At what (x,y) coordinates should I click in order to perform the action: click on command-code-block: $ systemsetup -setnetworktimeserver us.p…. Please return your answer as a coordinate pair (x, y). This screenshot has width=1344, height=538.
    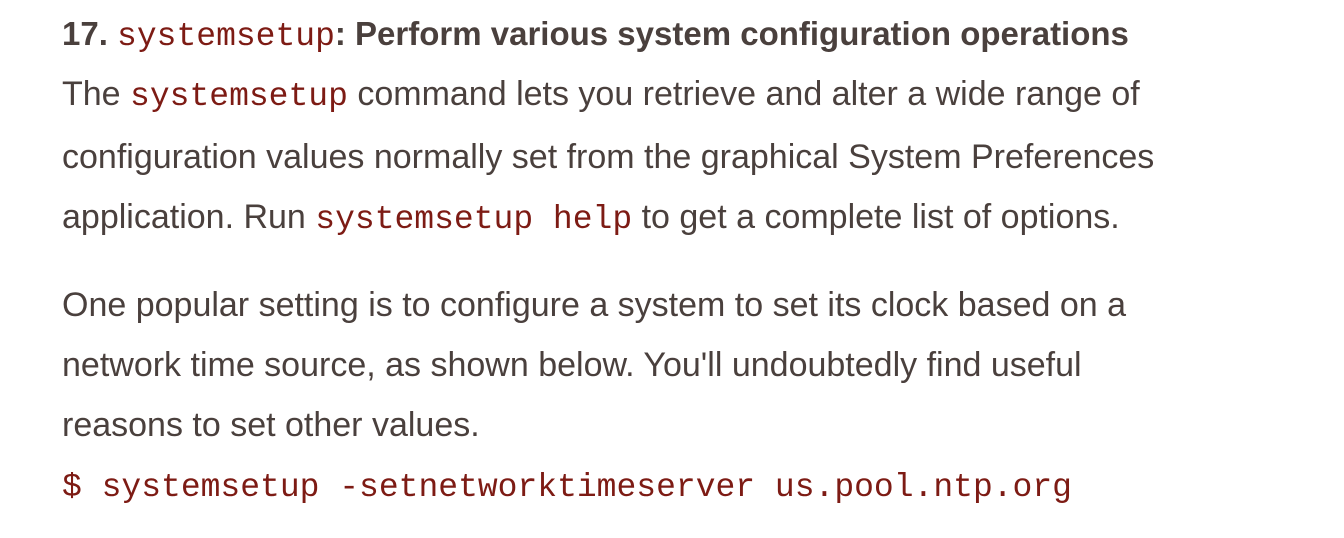
    Looking at the image, I should click on (567, 487).